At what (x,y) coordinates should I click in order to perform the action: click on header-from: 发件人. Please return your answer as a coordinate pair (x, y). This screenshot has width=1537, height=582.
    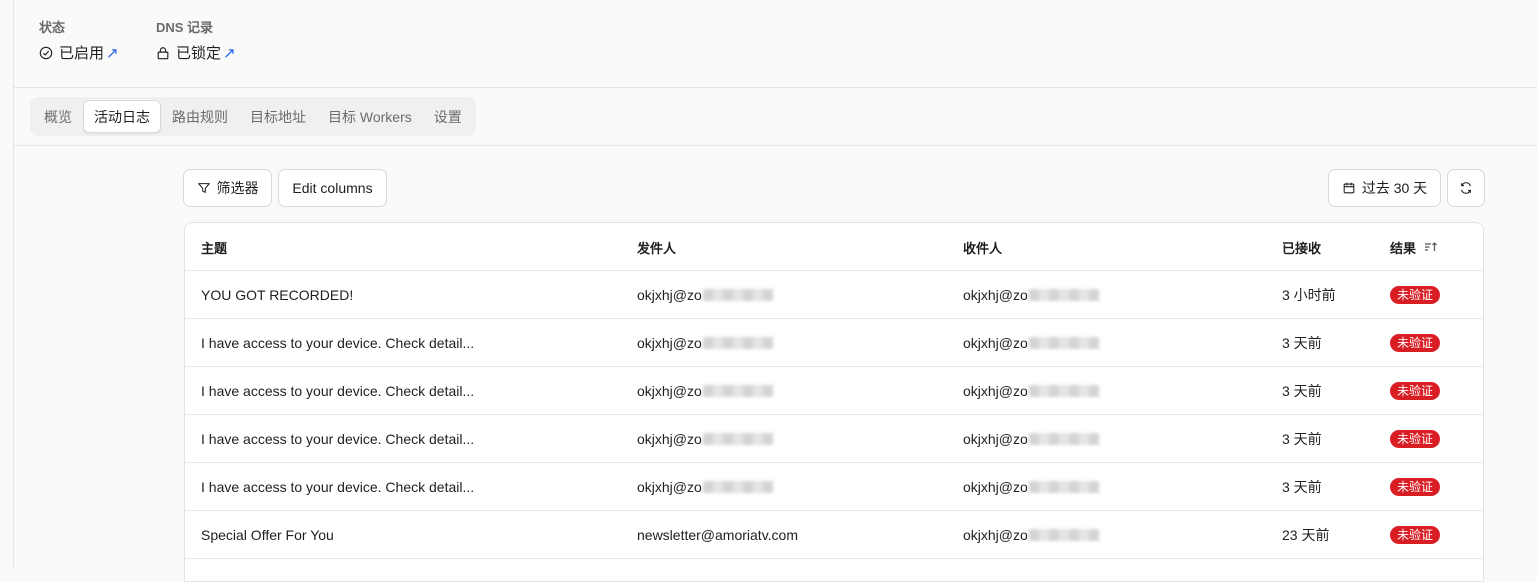
    Looking at the image, I should click on (656, 247).